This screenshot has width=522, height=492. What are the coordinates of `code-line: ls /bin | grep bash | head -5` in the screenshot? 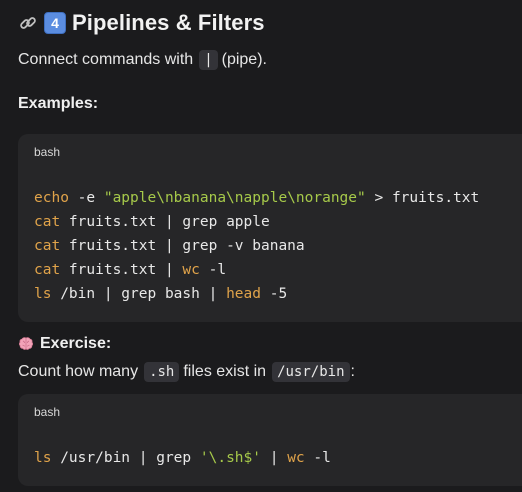 It's located at (161, 294).